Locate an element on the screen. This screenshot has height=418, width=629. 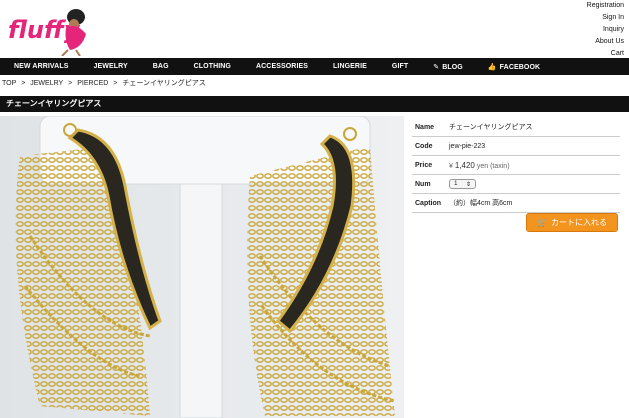
spec-row-caption: Caption （約）幅4cm 高6cm is located at coordinates (516, 203).